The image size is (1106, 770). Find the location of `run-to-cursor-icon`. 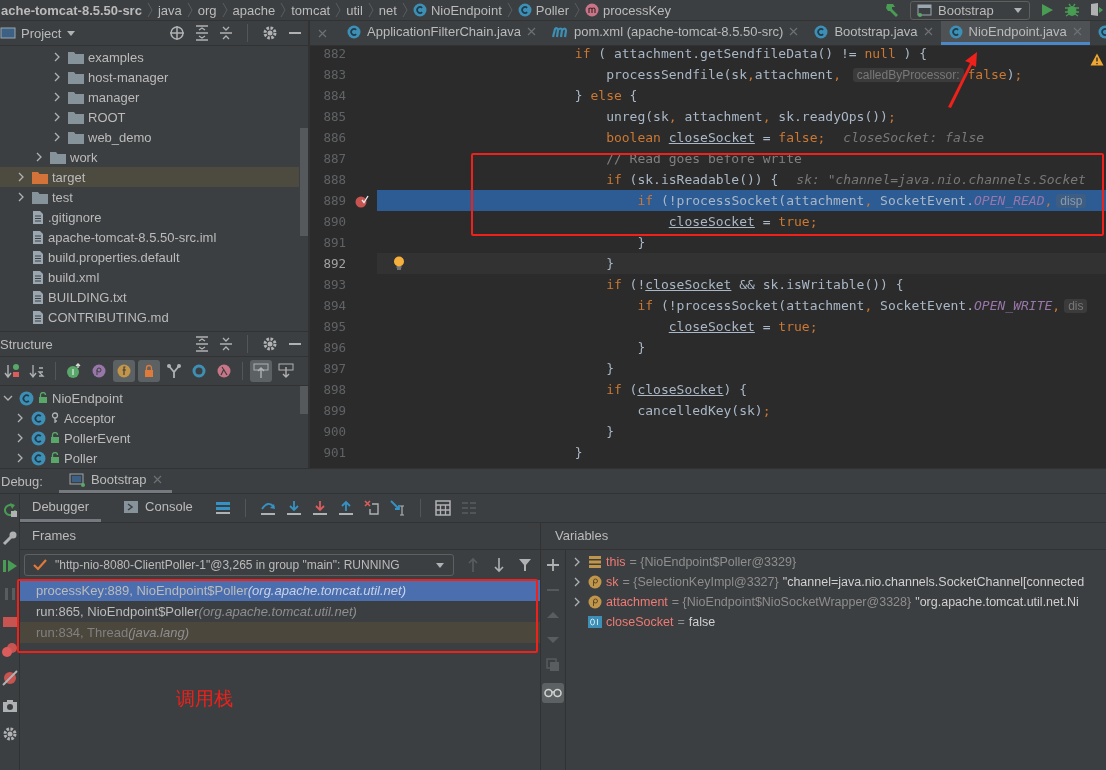

run-to-cursor-icon is located at coordinates (397, 508).